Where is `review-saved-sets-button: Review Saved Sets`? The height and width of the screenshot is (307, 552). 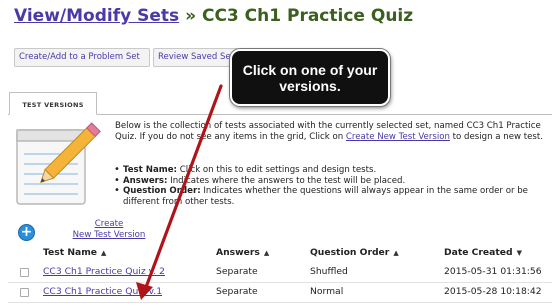 review-saved-sets-button: Review Saved Sets is located at coordinates (196, 57).